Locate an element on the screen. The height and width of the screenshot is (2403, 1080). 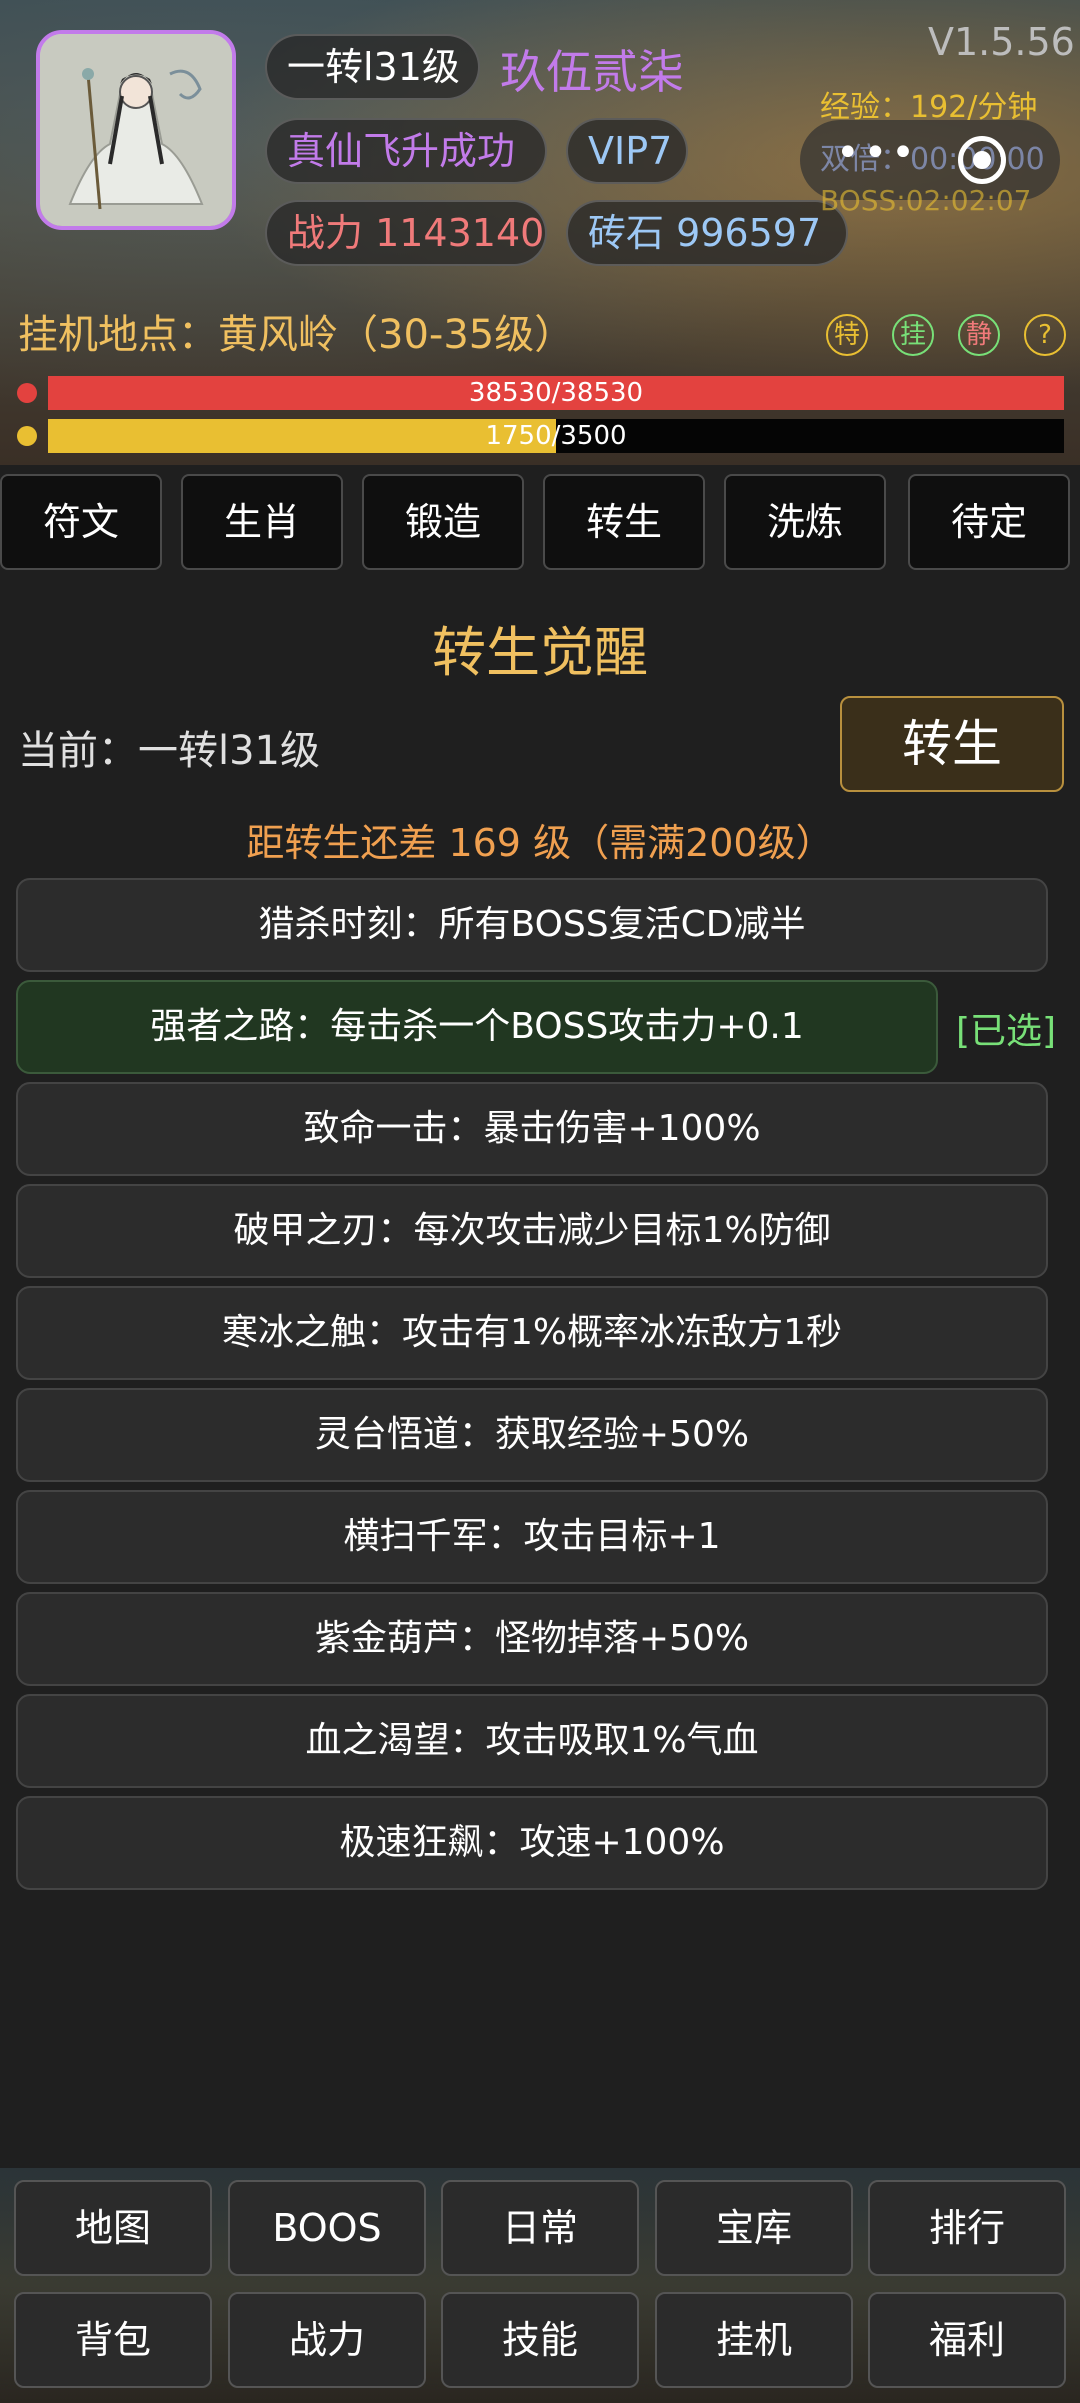
tab-forge: 锻造 is located at coordinates (443, 522).